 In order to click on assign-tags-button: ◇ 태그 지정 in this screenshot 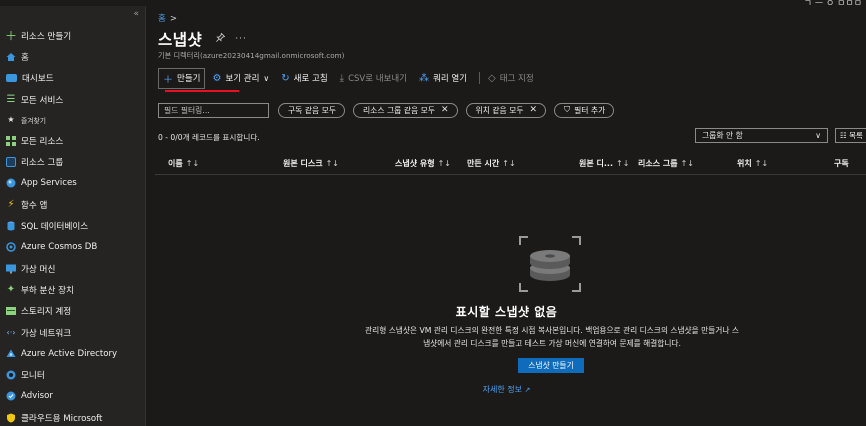, I will do `click(511, 78)`.